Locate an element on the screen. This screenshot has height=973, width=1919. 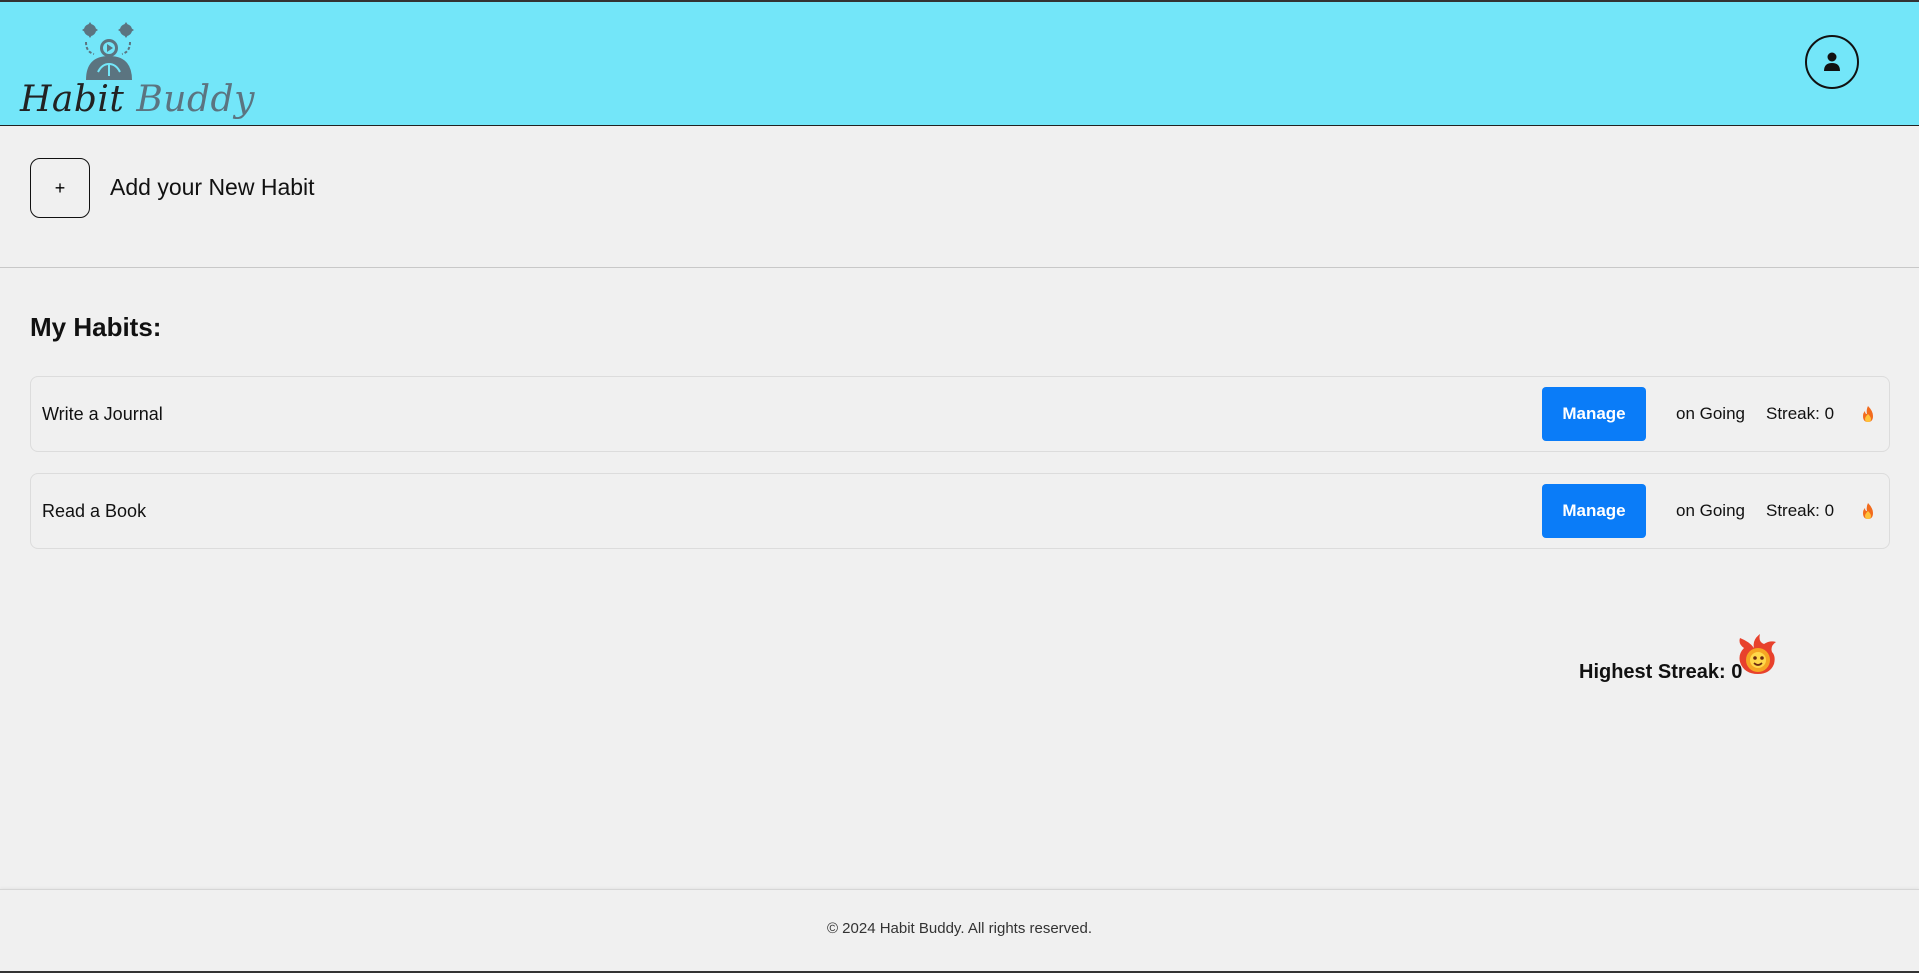
logo-word-habit: Habit is located at coordinates (72, 99).